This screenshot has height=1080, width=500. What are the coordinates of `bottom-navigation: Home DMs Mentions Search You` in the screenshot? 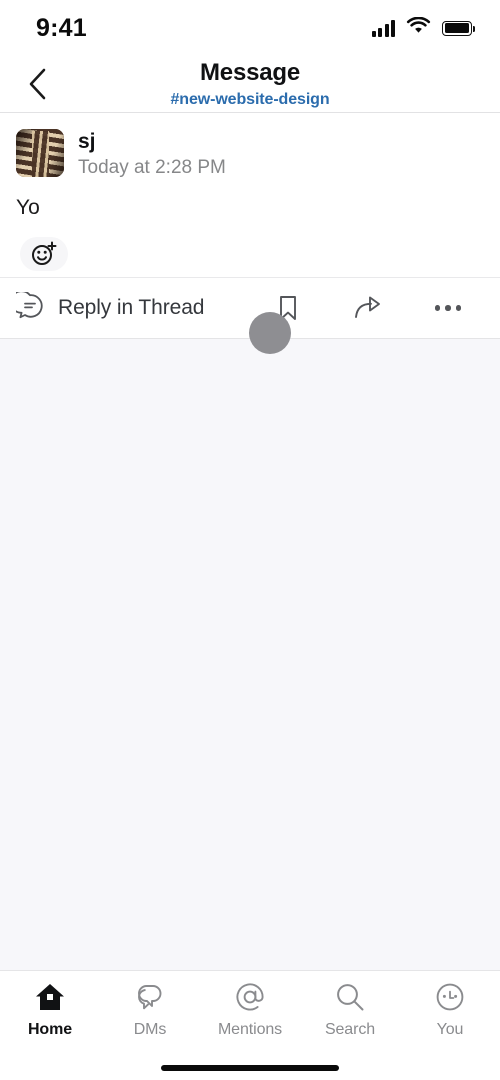 It's located at (250, 1012).